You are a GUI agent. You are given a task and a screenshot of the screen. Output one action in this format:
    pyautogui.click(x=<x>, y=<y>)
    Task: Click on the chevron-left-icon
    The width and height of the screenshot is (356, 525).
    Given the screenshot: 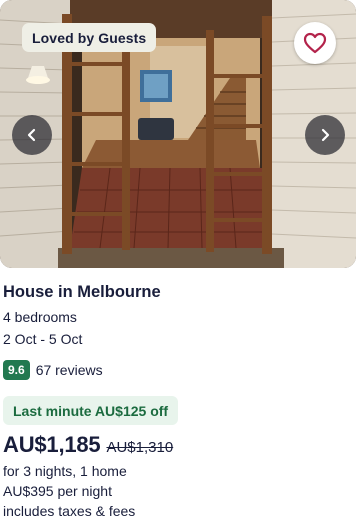 What is the action you would take?
    pyautogui.click(x=31, y=135)
    